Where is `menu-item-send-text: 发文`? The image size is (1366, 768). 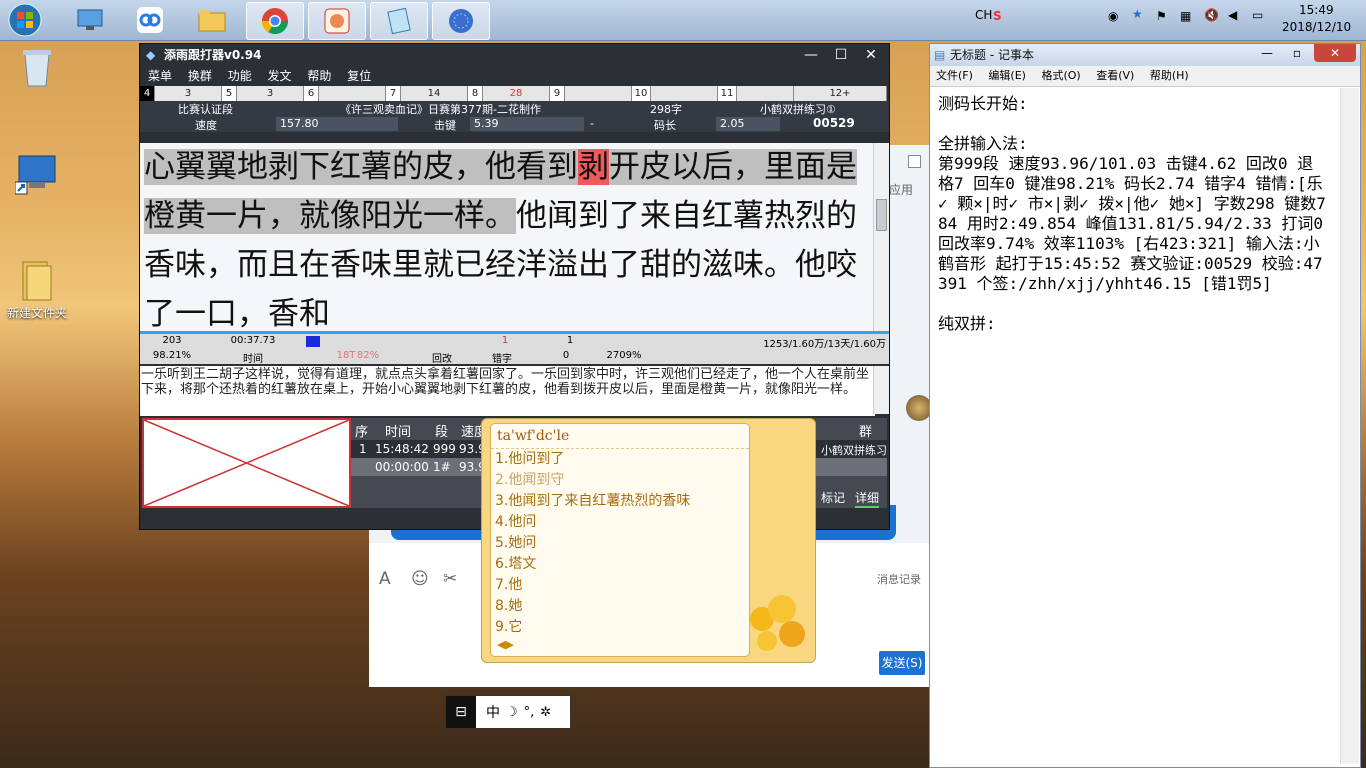 menu-item-send-text: 发文 is located at coordinates (280, 76).